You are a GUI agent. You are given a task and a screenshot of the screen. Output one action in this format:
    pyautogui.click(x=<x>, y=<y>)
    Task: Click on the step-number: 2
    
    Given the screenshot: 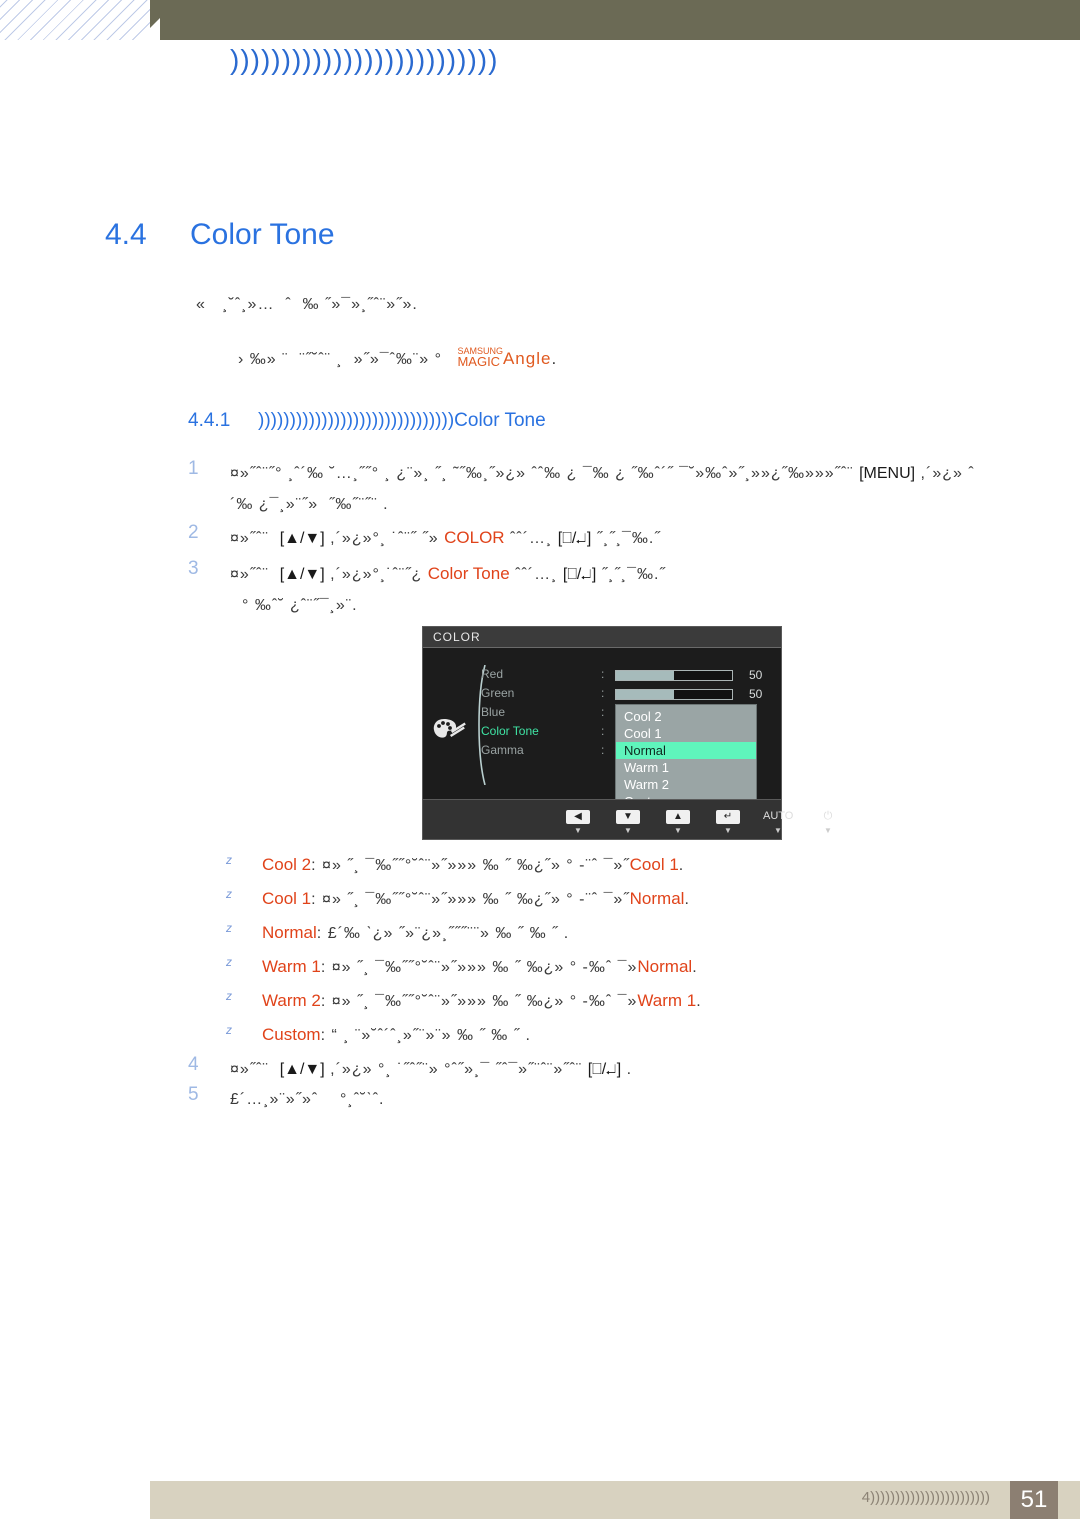 What is the action you would take?
    pyautogui.click(x=193, y=532)
    